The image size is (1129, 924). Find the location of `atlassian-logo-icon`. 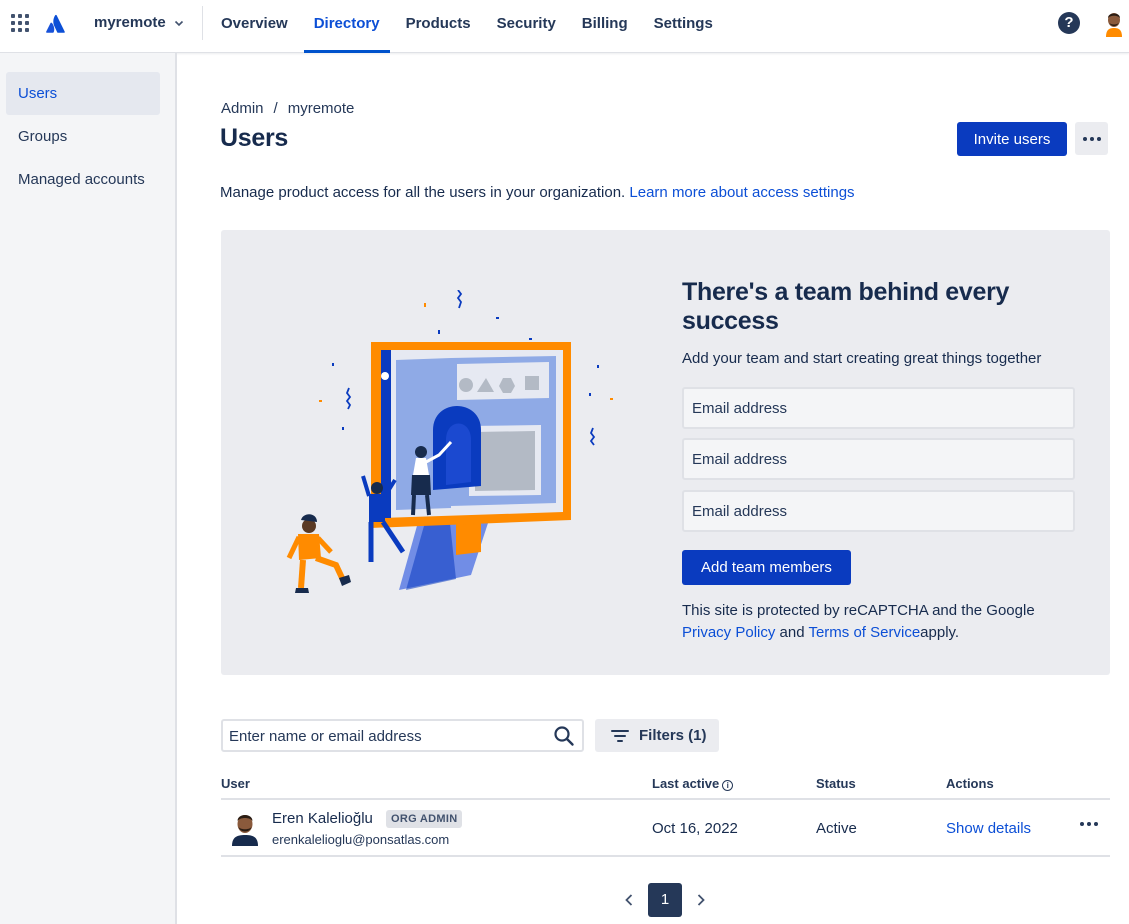

atlassian-logo-icon is located at coordinates (56, 23).